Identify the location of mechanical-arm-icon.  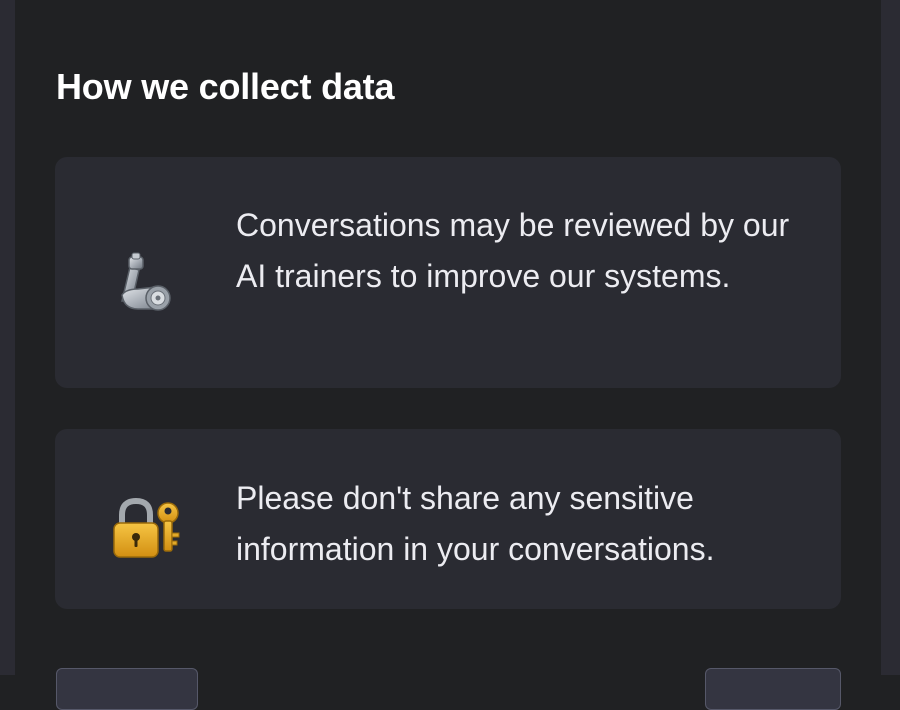
(146, 281).